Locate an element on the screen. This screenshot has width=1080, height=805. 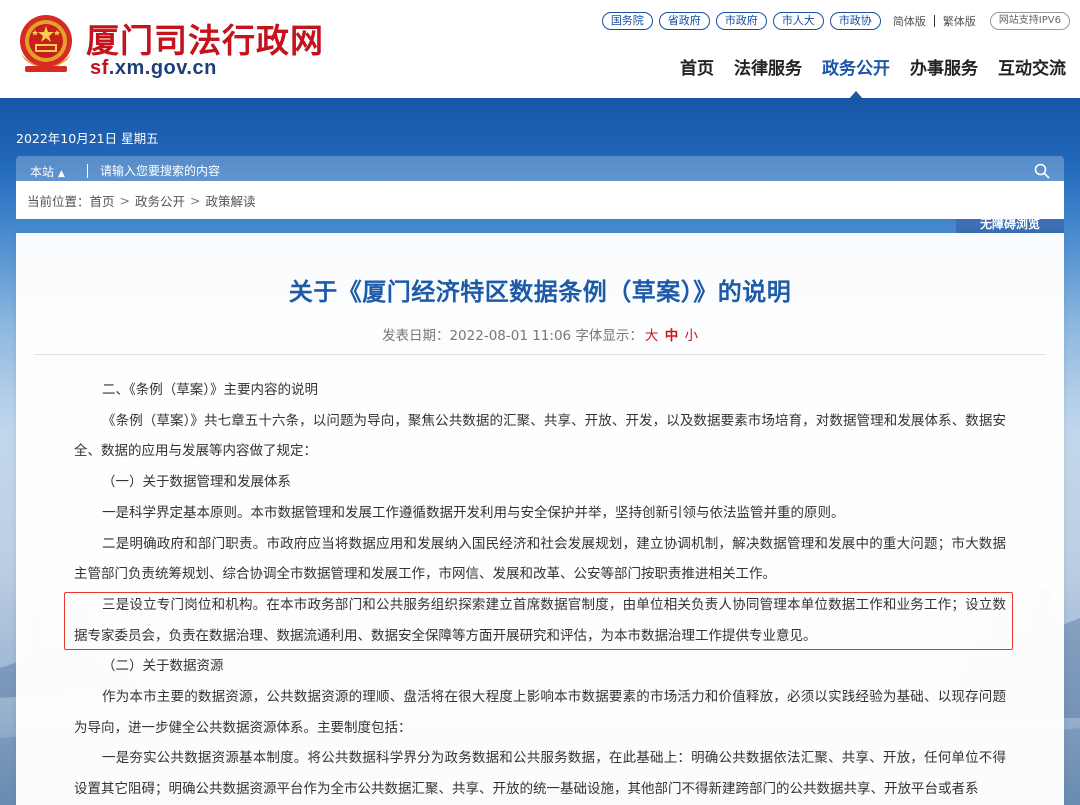
search-divider is located at coordinates (87, 171).